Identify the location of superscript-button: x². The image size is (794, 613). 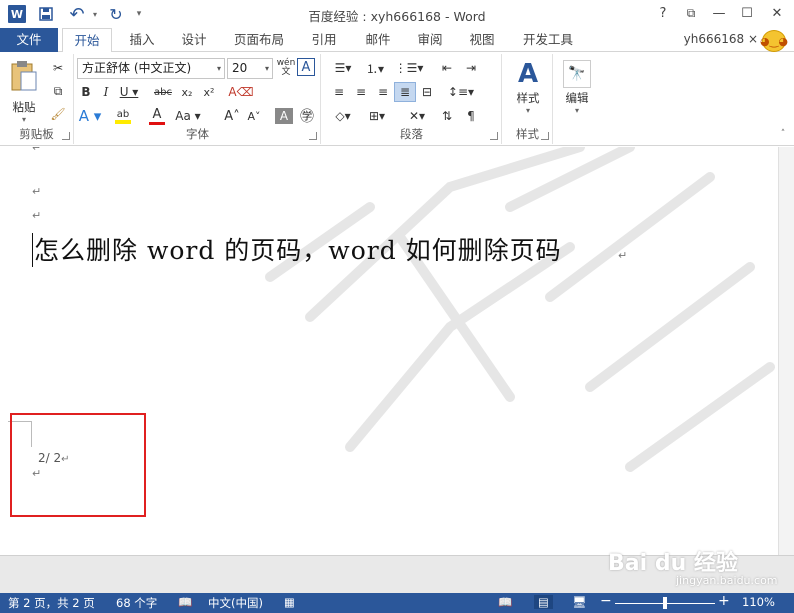
(209, 92).